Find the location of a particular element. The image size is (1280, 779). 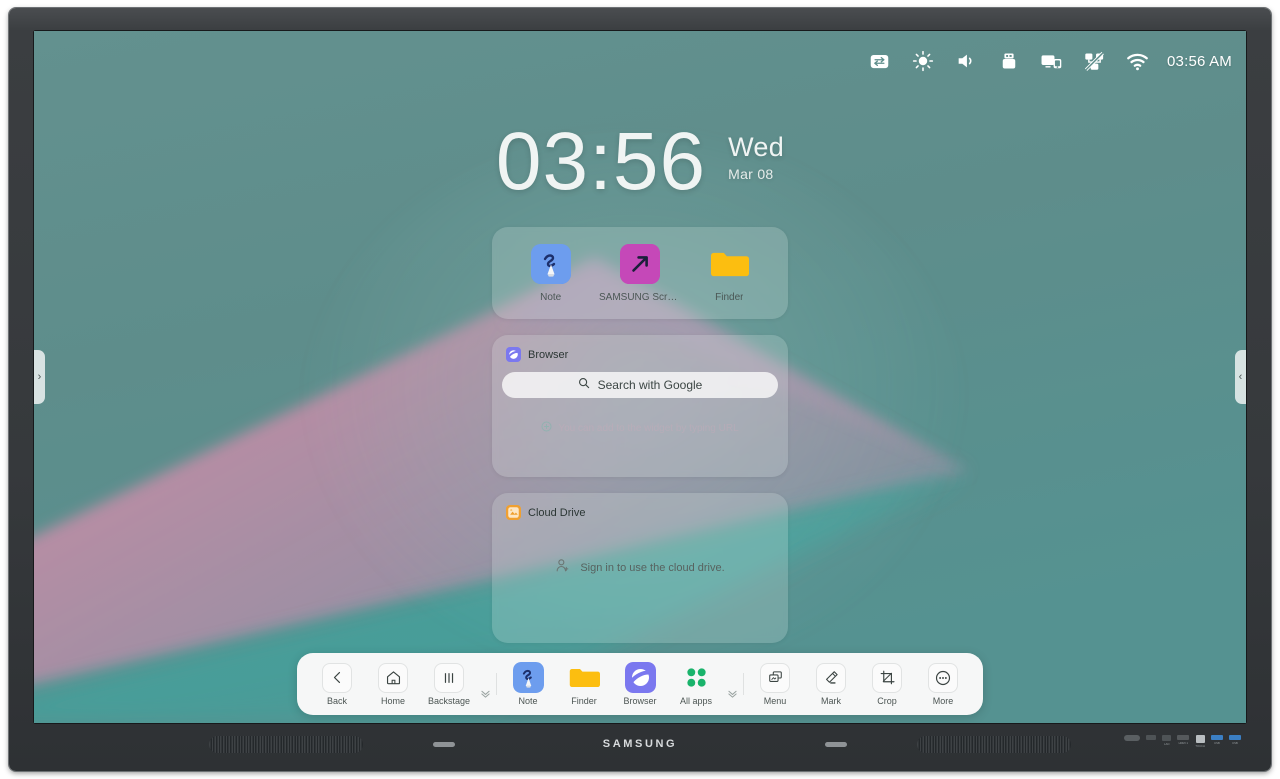

samsung-screen-app-icon is located at coordinates (639, 263).